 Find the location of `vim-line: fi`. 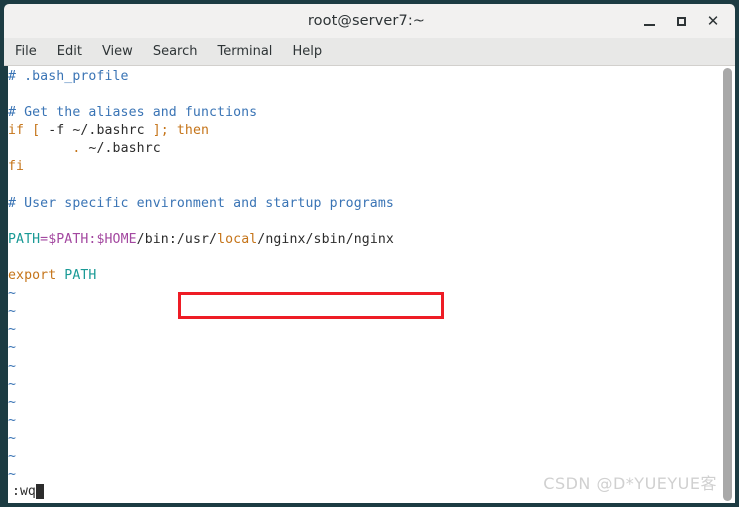

vim-line: fi is located at coordinates (364, 167).